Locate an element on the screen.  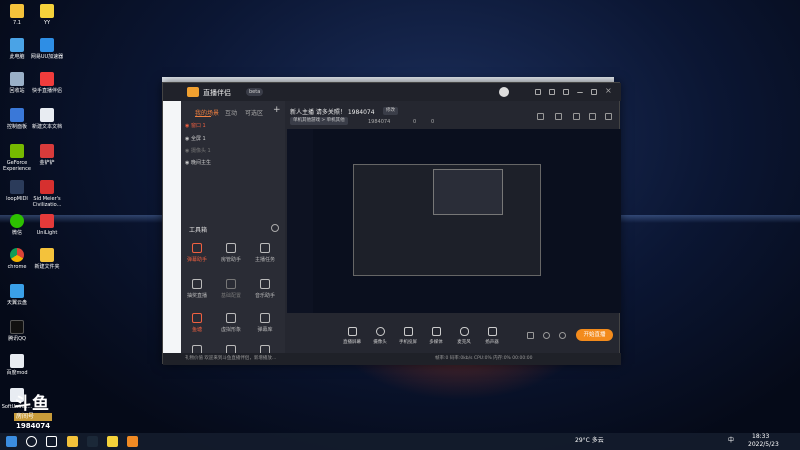
record-icon is located at coordinates (530, 335).